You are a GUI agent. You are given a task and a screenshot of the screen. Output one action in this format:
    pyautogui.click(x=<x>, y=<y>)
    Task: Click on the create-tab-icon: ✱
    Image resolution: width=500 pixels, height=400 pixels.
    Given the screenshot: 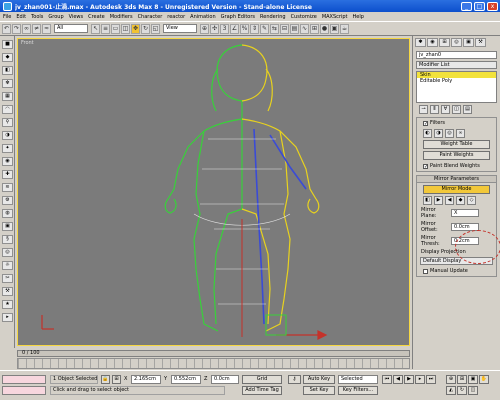 What is the action you would take?
    pyautogui.click(x=420, y=42)
    